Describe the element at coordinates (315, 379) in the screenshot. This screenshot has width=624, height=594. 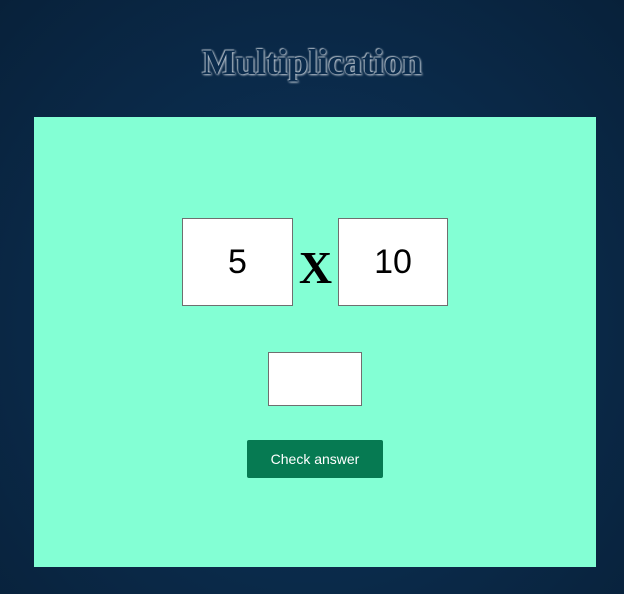
I see `answer-input` at that location.